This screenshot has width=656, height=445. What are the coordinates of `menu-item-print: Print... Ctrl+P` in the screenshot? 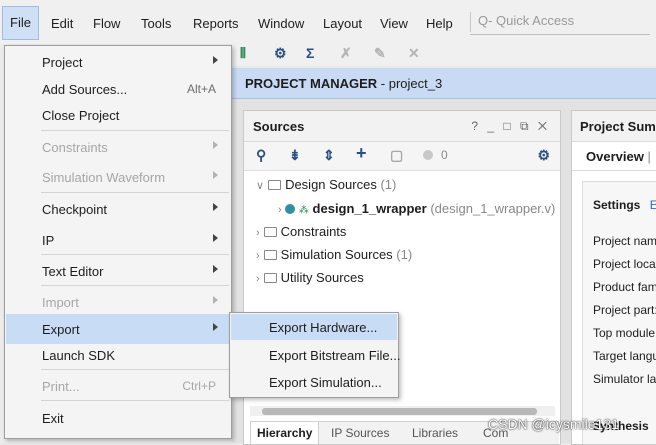 It's located at (118, 386).